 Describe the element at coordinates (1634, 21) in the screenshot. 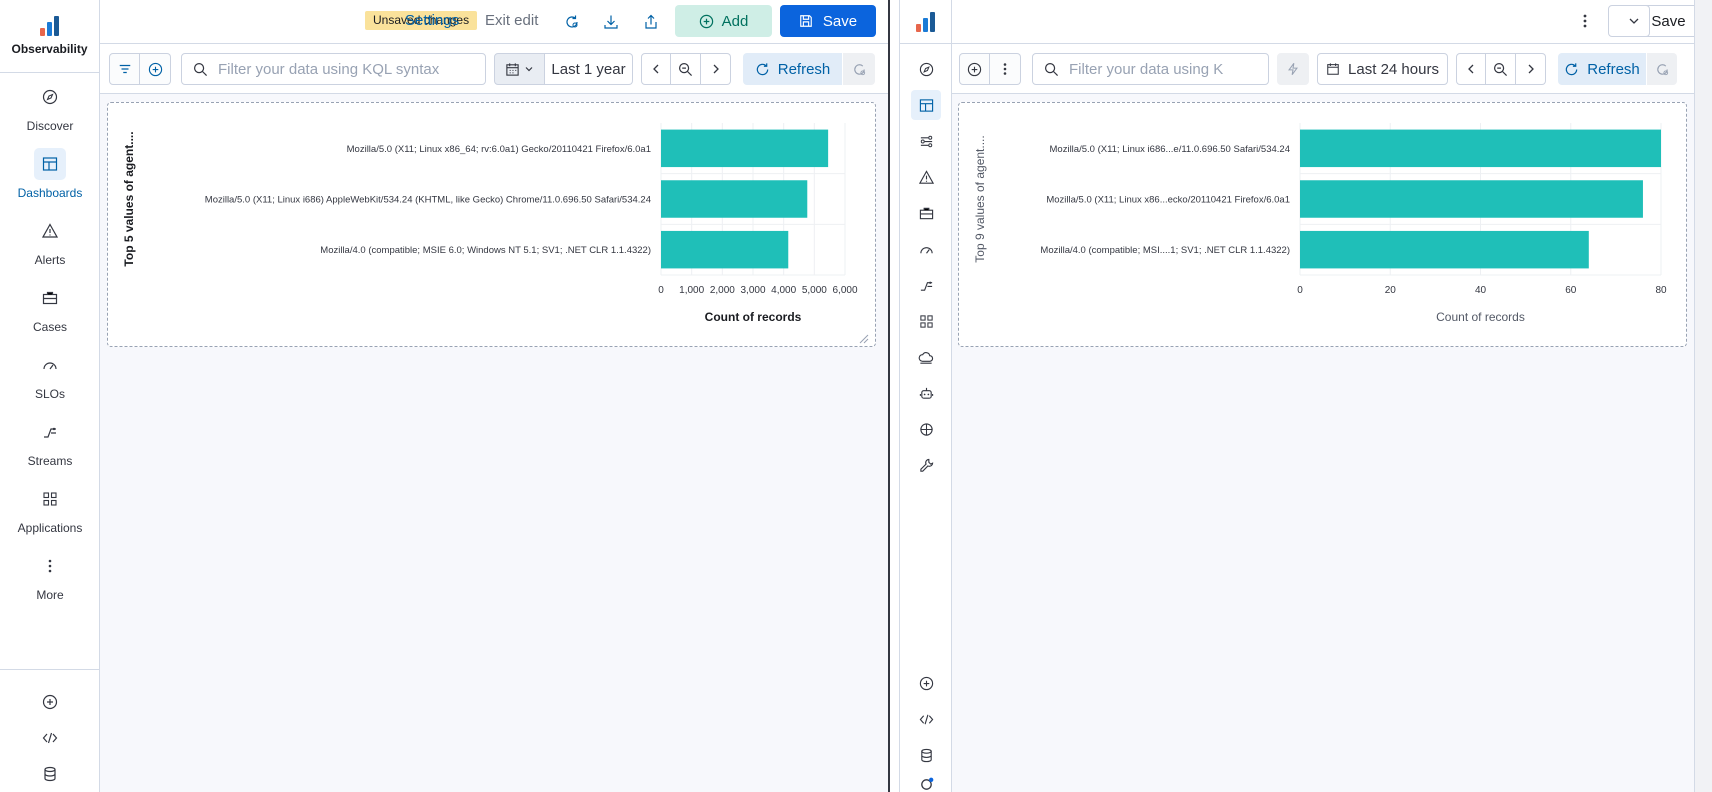

I see `save-options-button` at that location.